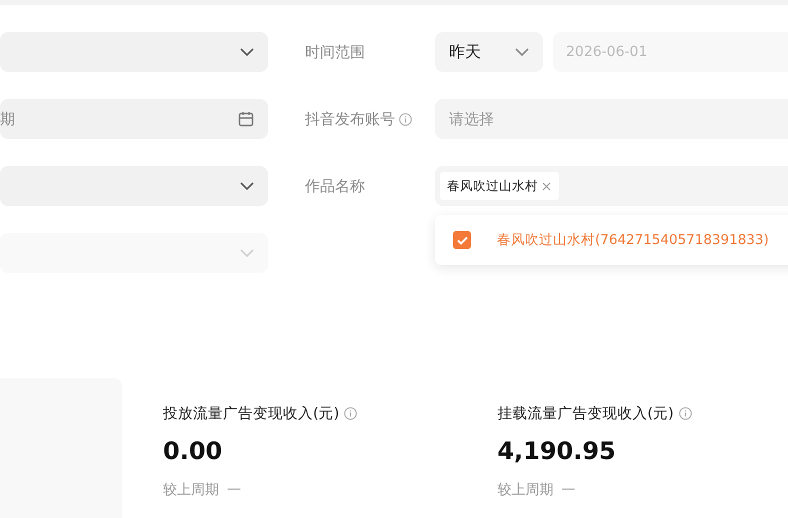 The width and height of the screenshot is (788, 518). I want to click on date-placeholder: 期, so click(8, 119).